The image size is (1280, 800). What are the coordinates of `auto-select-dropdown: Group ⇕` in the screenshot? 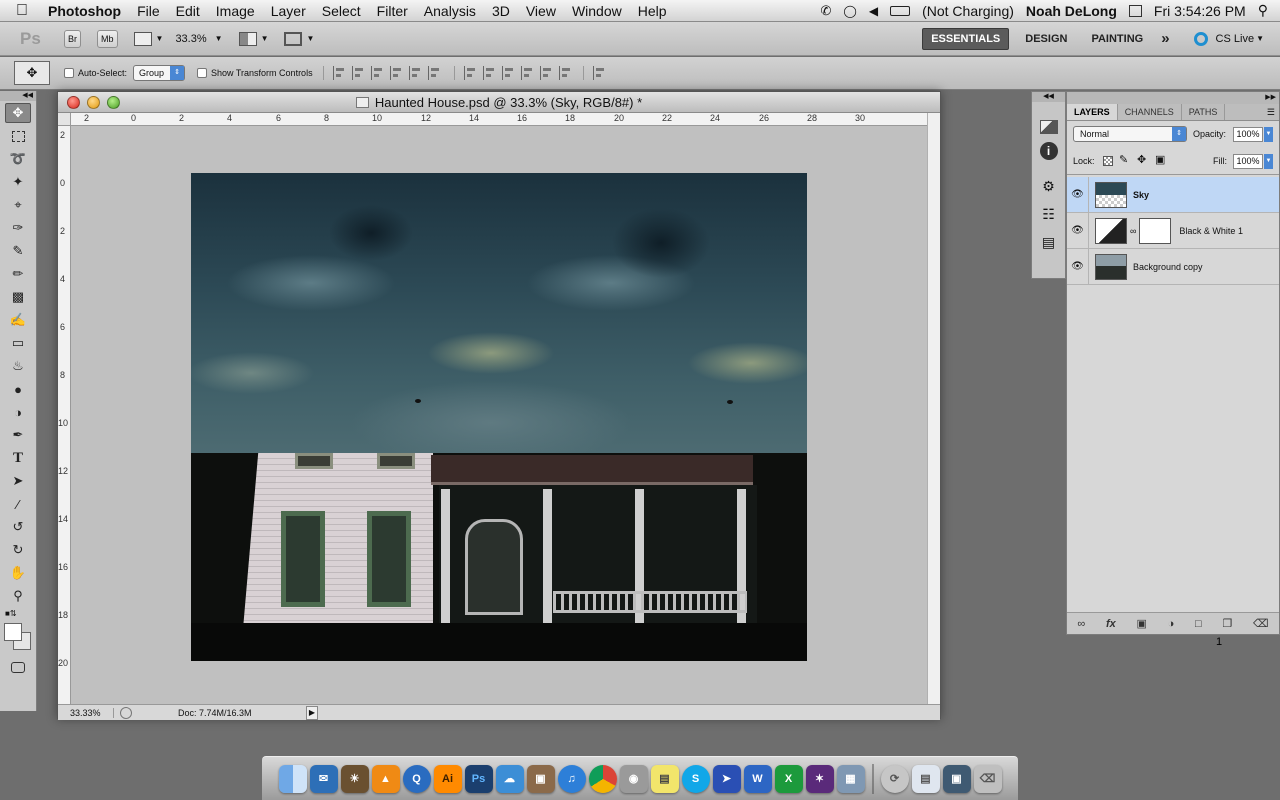 It's located at (159, 73).